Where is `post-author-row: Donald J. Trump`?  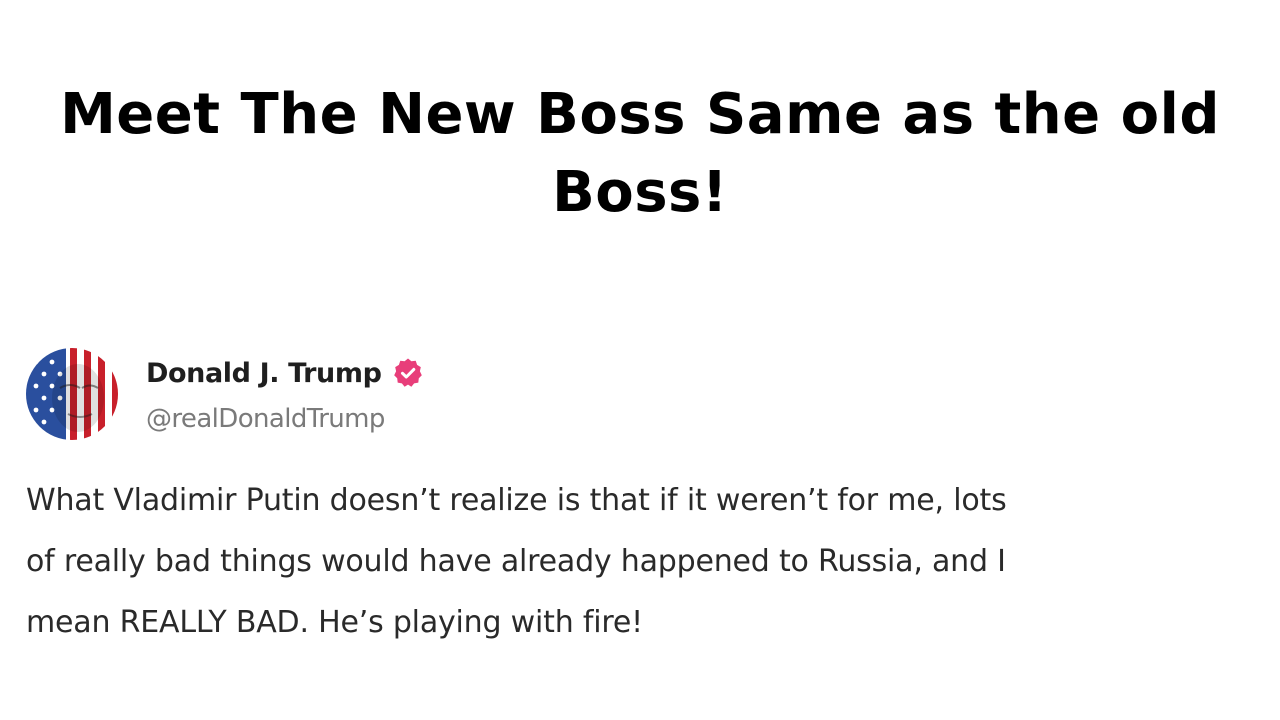
post-author-row: Donald J. Trump is located at coordinates (285, 373).